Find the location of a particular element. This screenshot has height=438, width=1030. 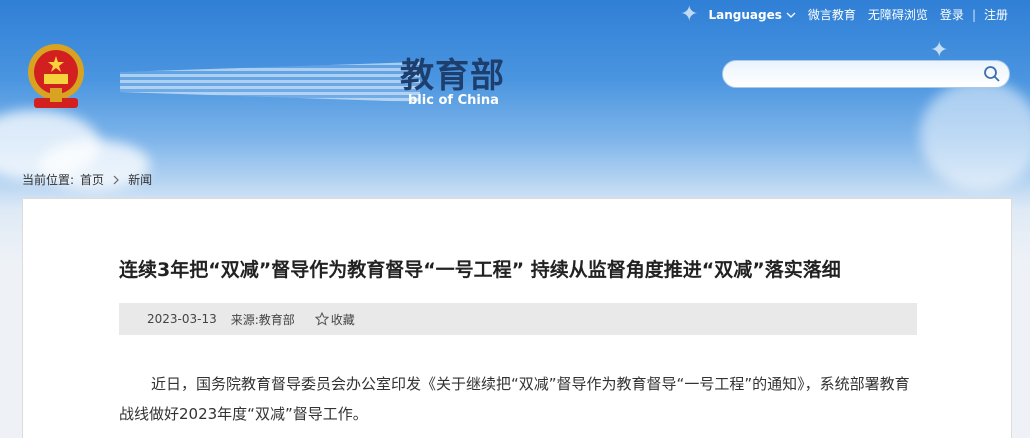

search-icon is located at coordinates (992, 74).